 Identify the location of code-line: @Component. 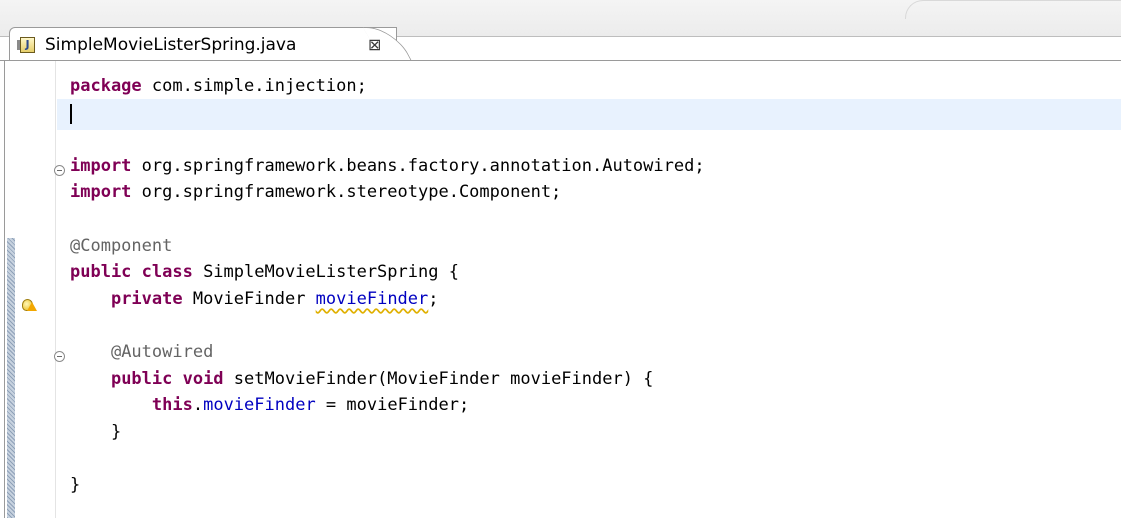
(121, 245).